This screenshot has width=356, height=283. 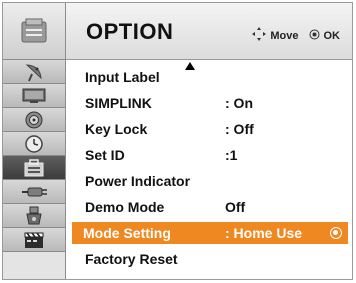 I want to click on category-time, so click(x=34, y=144).